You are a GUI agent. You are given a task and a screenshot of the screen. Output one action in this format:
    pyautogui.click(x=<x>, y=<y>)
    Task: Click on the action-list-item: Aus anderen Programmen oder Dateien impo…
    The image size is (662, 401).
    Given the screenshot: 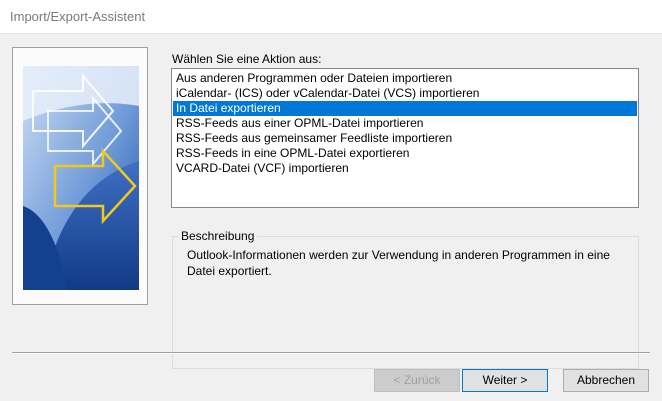 What is the action you would take?
    pyautogui.click(x=405, y=78)
    